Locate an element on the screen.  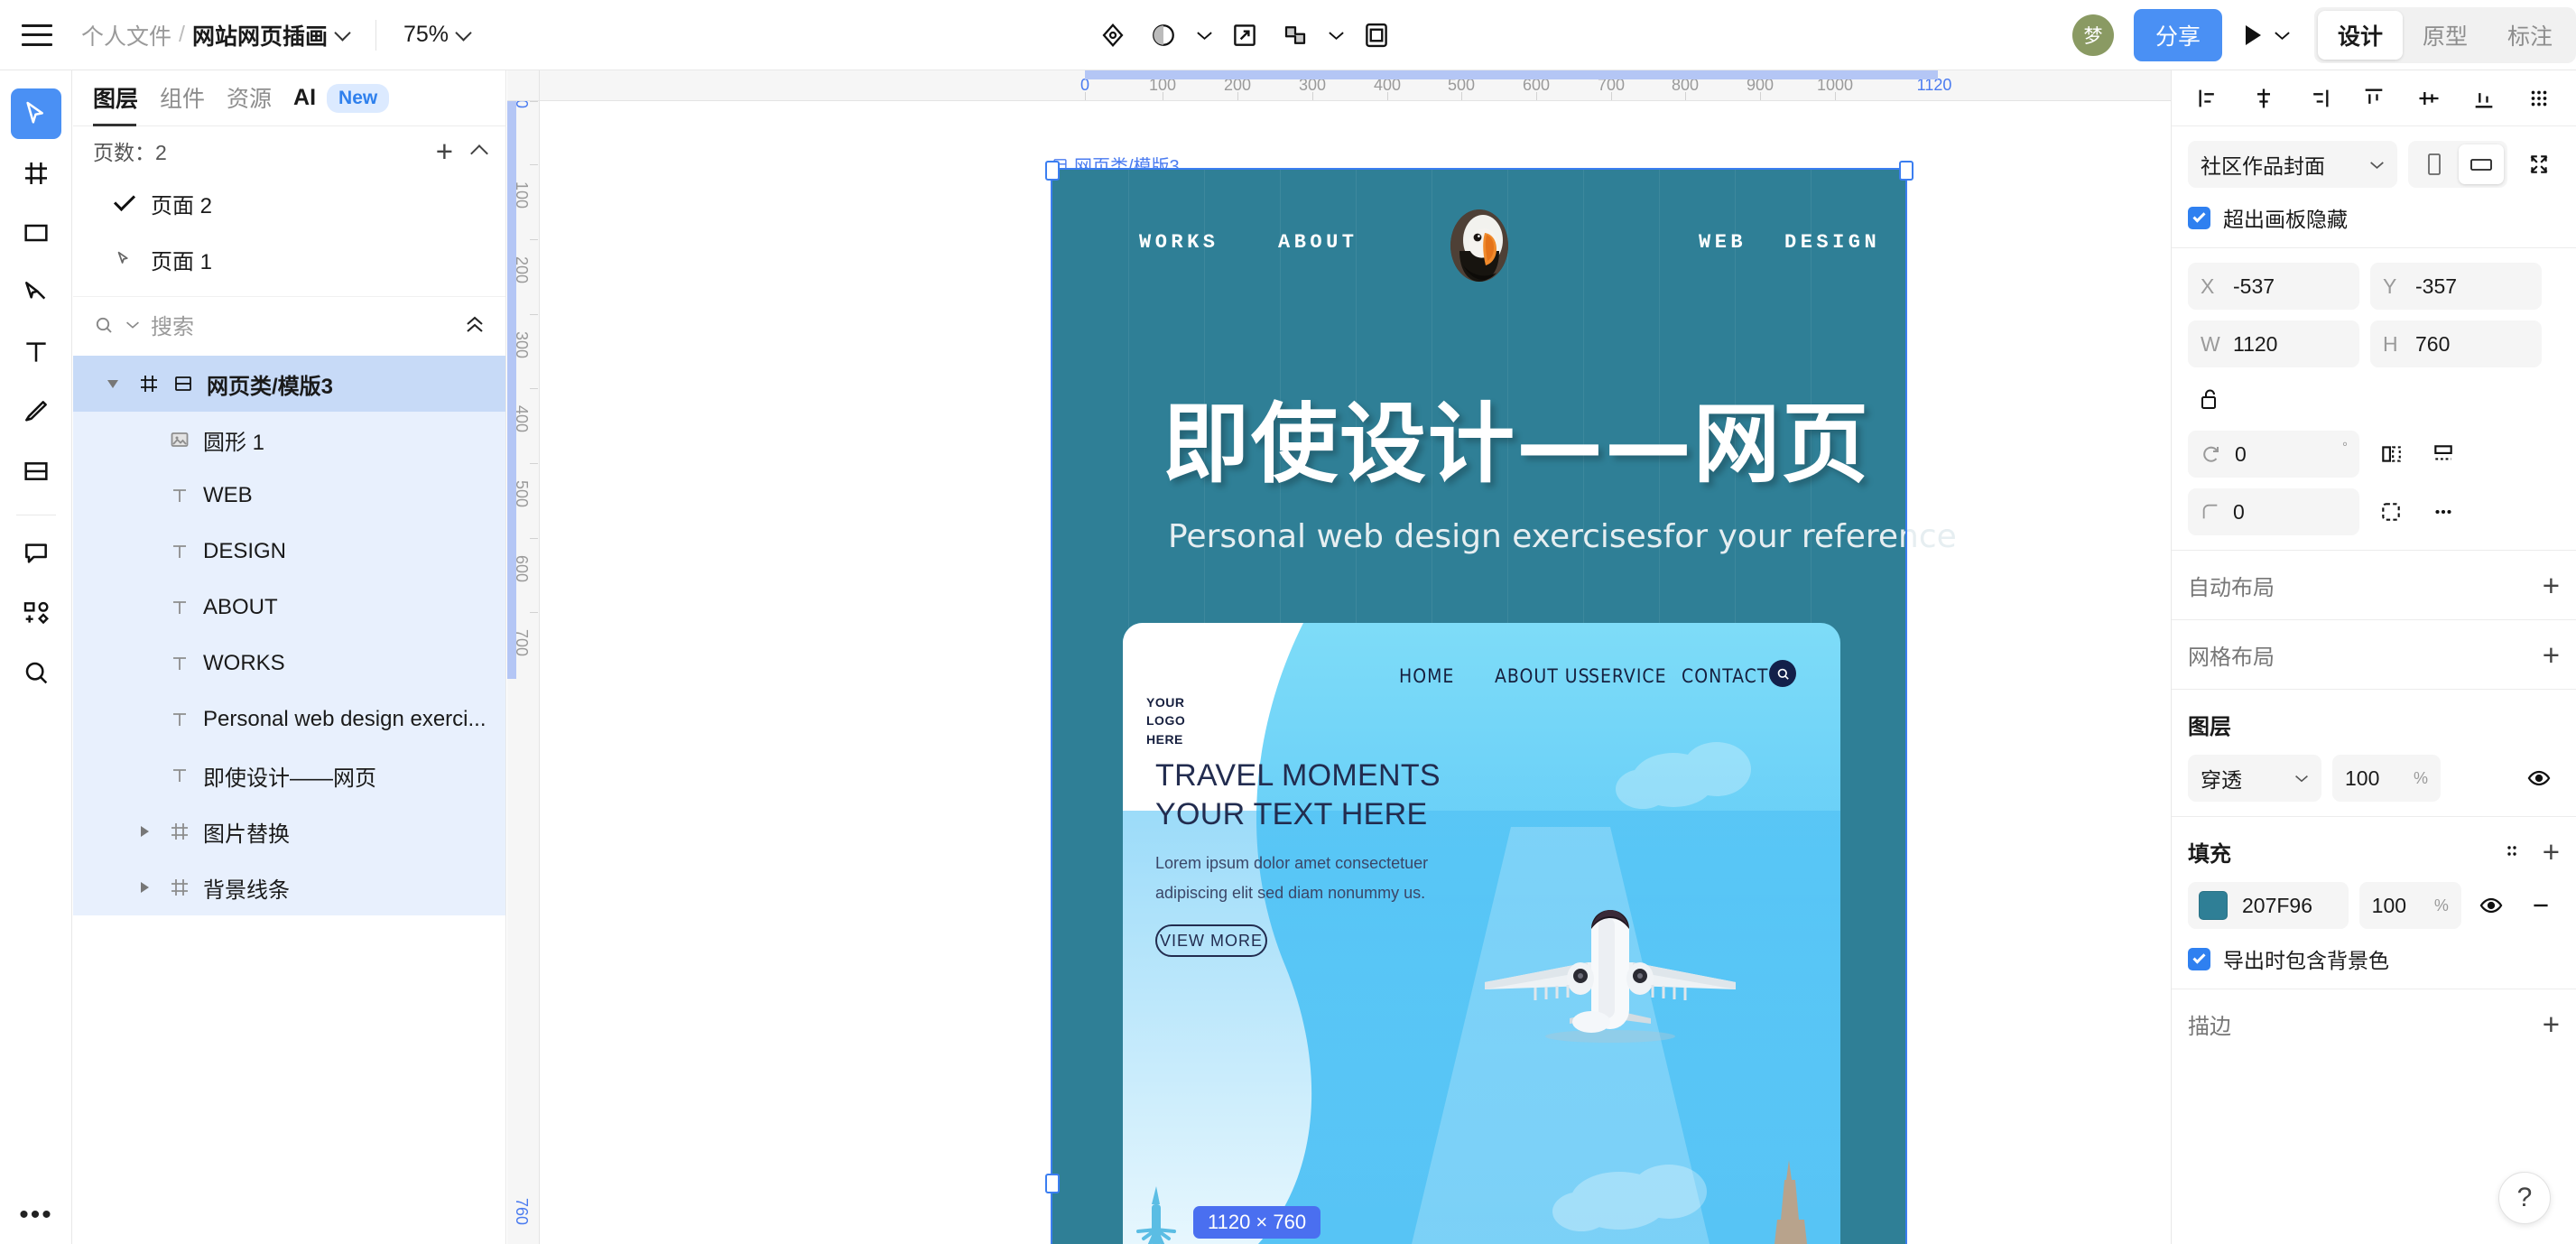
mock-nav-about-us: ABOUT US is located at coordinates (1543, 676).